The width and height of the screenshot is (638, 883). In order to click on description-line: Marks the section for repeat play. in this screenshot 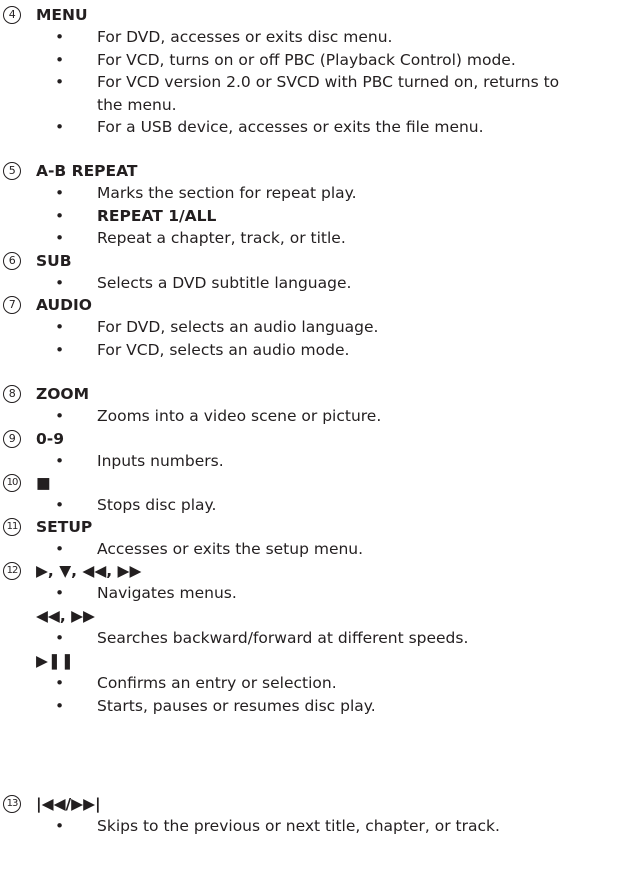, I will do `click(227, 193)`.